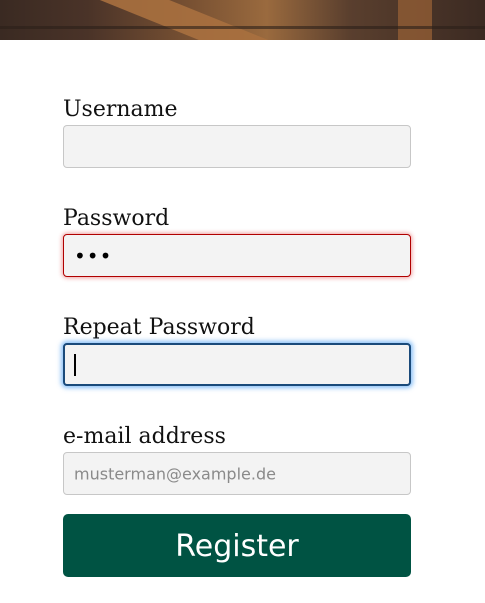 Image resolution: width=485 pixels, height=603 pixels. What do you see at coordinates (120, 109) in the screenshot?
I see `username-label: Username` at bounding box center [120, 109].